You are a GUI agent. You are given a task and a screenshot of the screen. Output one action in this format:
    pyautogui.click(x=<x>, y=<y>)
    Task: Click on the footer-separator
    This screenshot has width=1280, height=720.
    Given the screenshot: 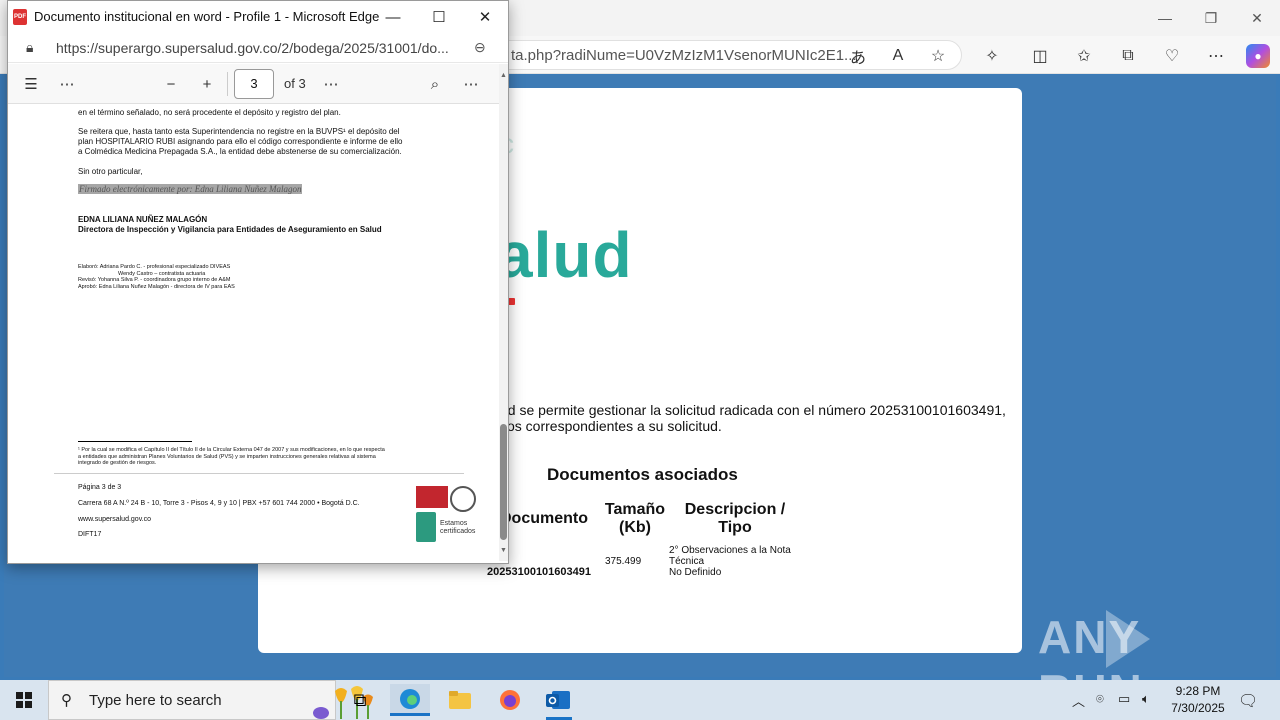 What is the action you would take?
    pyautogui.click(x=259, y=473)
    